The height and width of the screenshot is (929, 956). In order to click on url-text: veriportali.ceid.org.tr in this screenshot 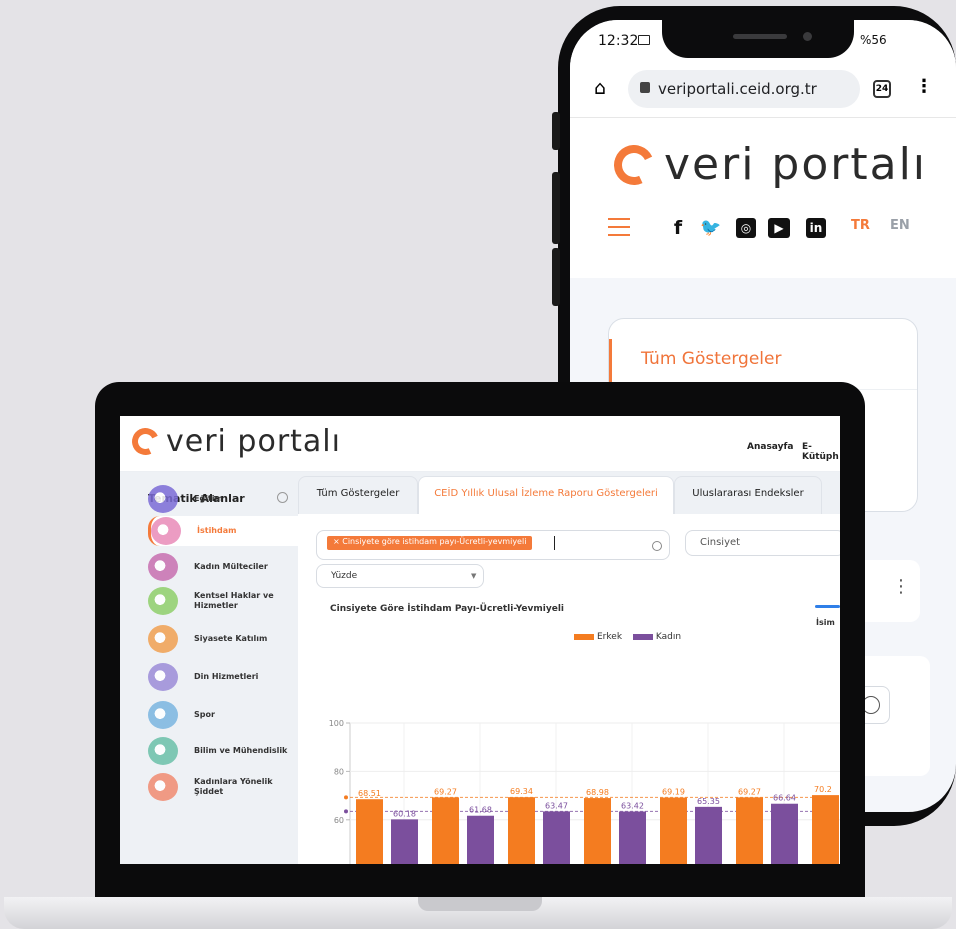, I will do `click(737, 89)`.